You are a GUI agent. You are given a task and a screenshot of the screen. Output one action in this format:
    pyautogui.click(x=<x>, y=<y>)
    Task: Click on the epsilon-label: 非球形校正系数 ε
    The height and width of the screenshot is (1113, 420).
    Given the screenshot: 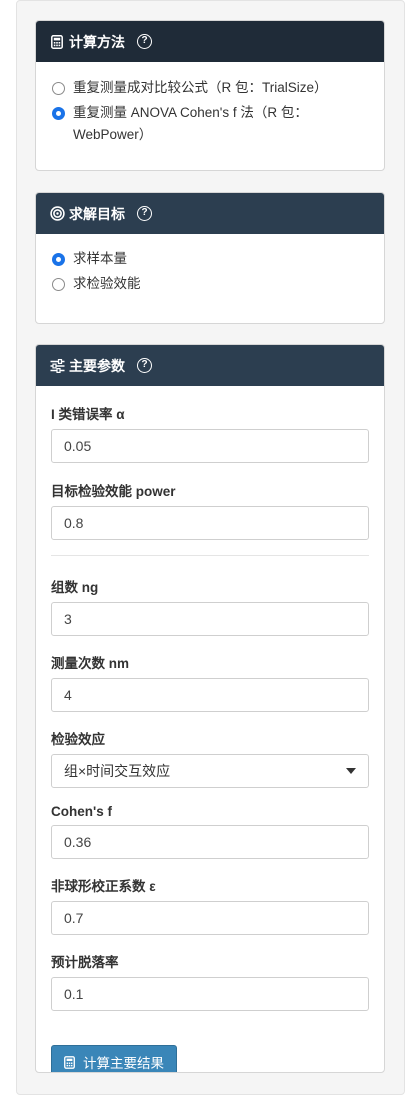 What is the action you would take?
    pyautogui.click(x=103, y=886)
    